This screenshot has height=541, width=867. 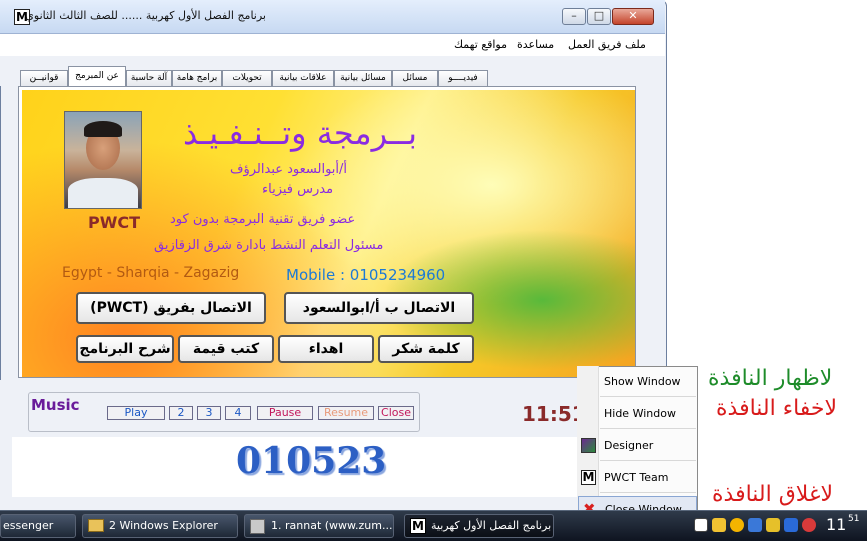 I want to click on close-window-hint: لاغلاق النافذة, so click(x=772, y=494).